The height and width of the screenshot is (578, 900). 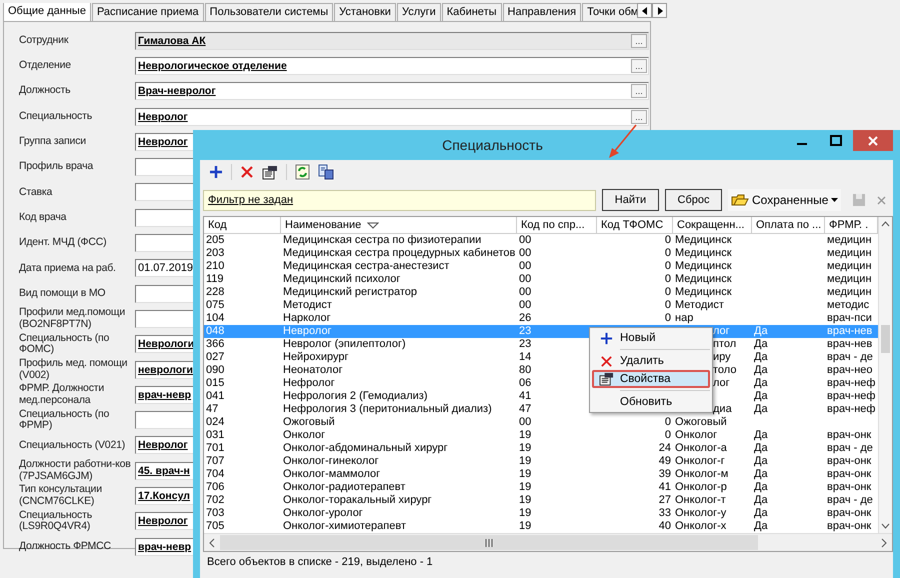 I want to click on horizontal-scrollbar, so click(x=548, y=542).